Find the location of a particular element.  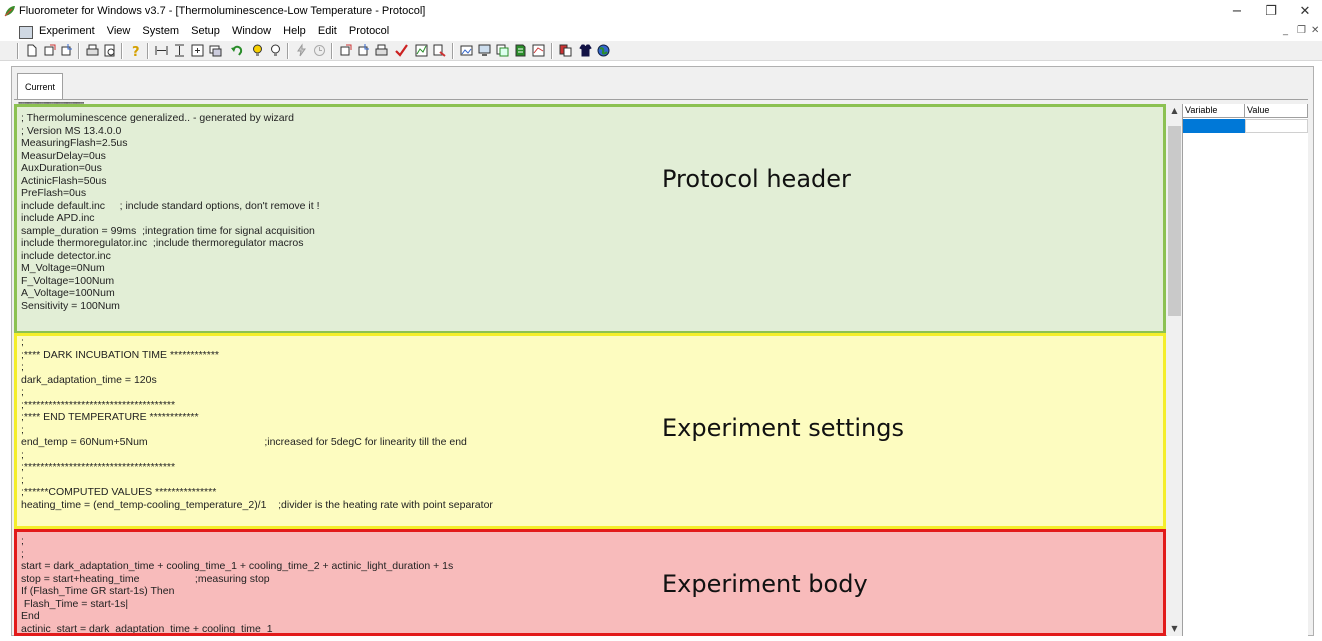

code-line: dark_adaptation_time = 120s is located at coordinates (257, 380).